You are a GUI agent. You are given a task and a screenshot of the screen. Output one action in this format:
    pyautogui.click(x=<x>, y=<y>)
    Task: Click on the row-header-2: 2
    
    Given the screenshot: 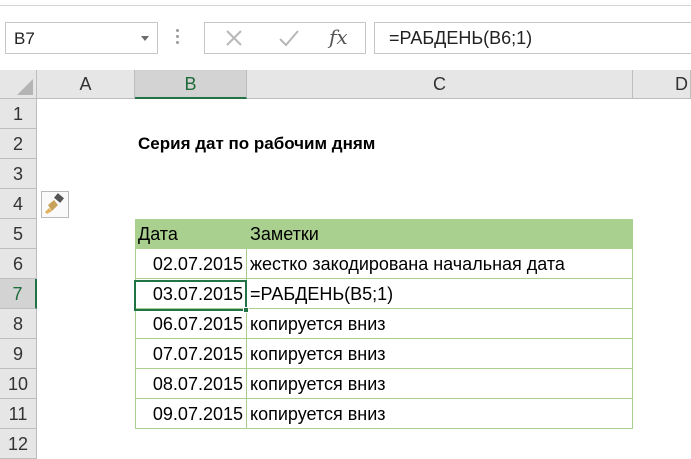 What is the action you would take?
    pyautogui.click(x=18, y=144)
    